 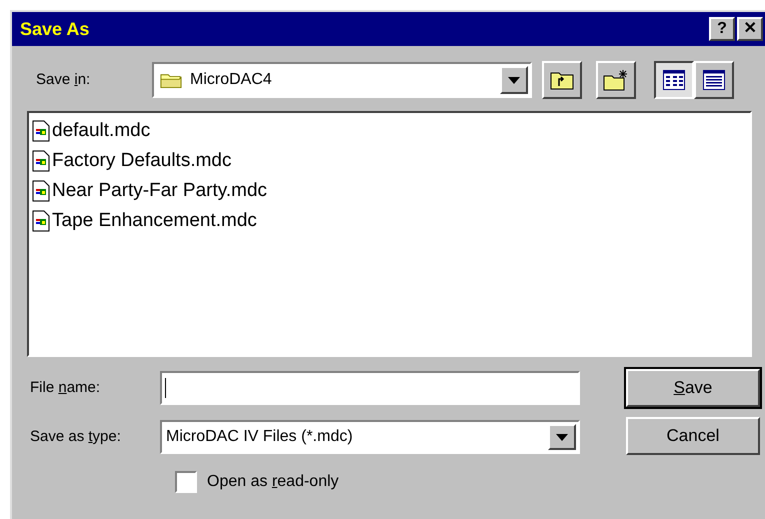 I want to click on read-only-label: Open as read-only, so click(x=273, y=482).